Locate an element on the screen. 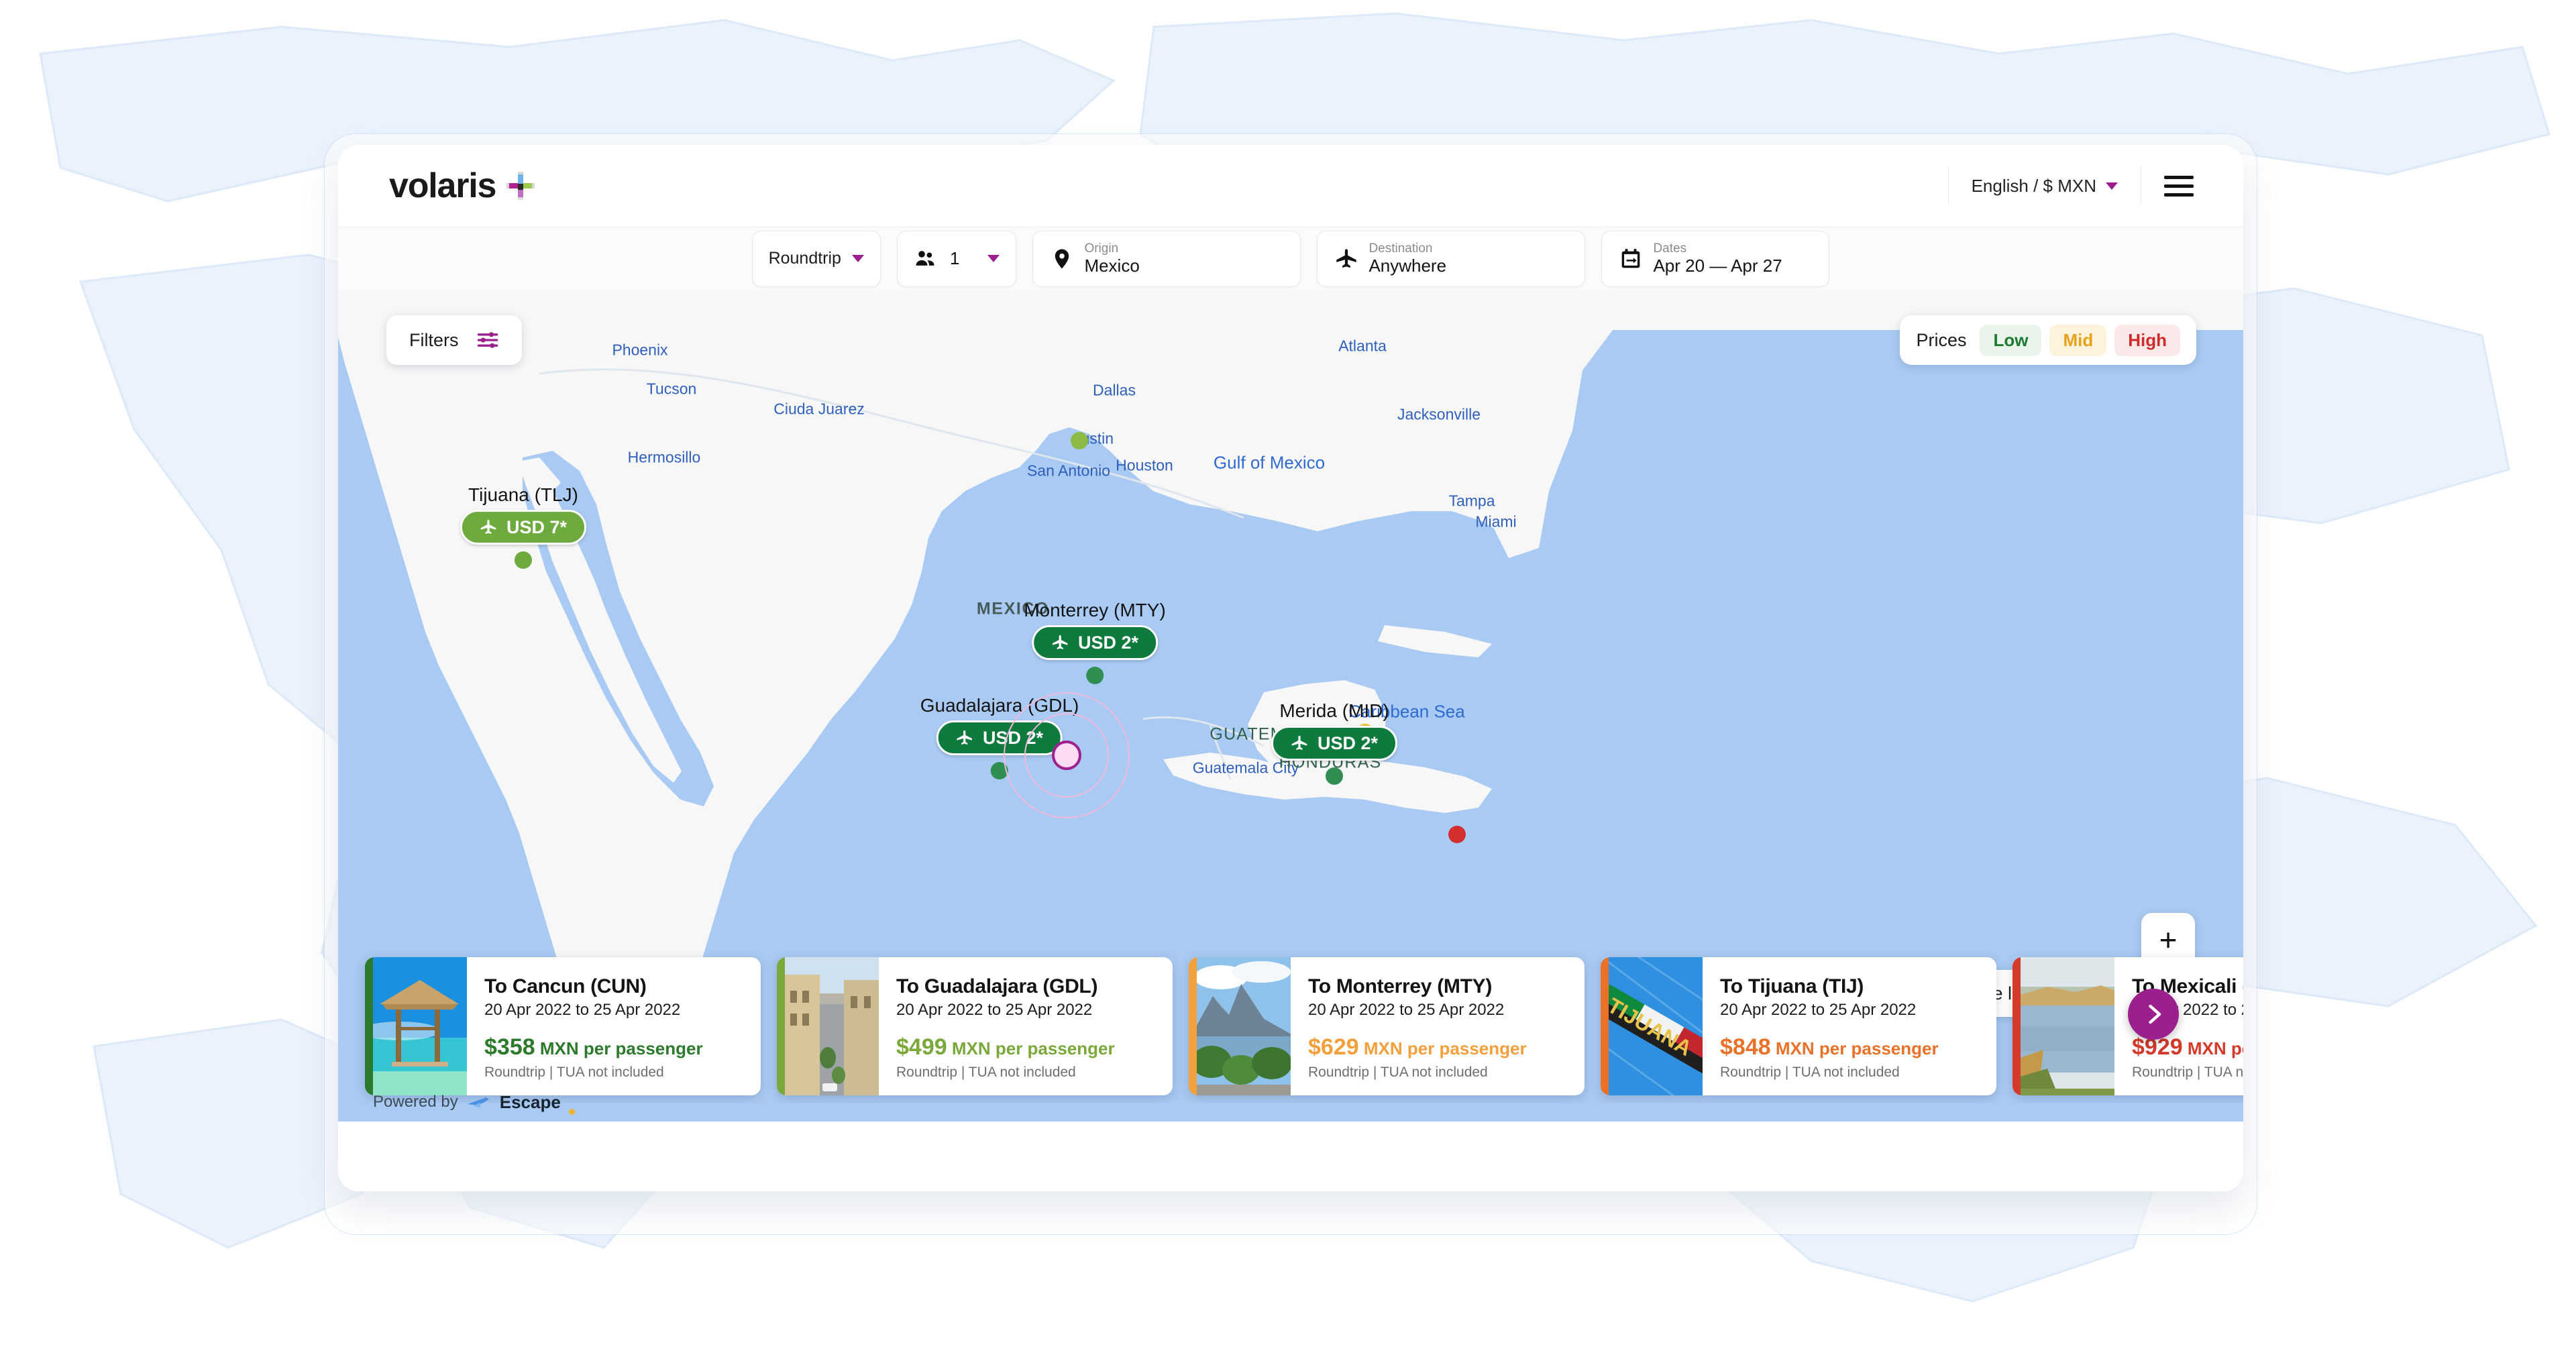  dates-field: Dates Apr 20 — Apr 27 is located at coordinates (1715, 259).